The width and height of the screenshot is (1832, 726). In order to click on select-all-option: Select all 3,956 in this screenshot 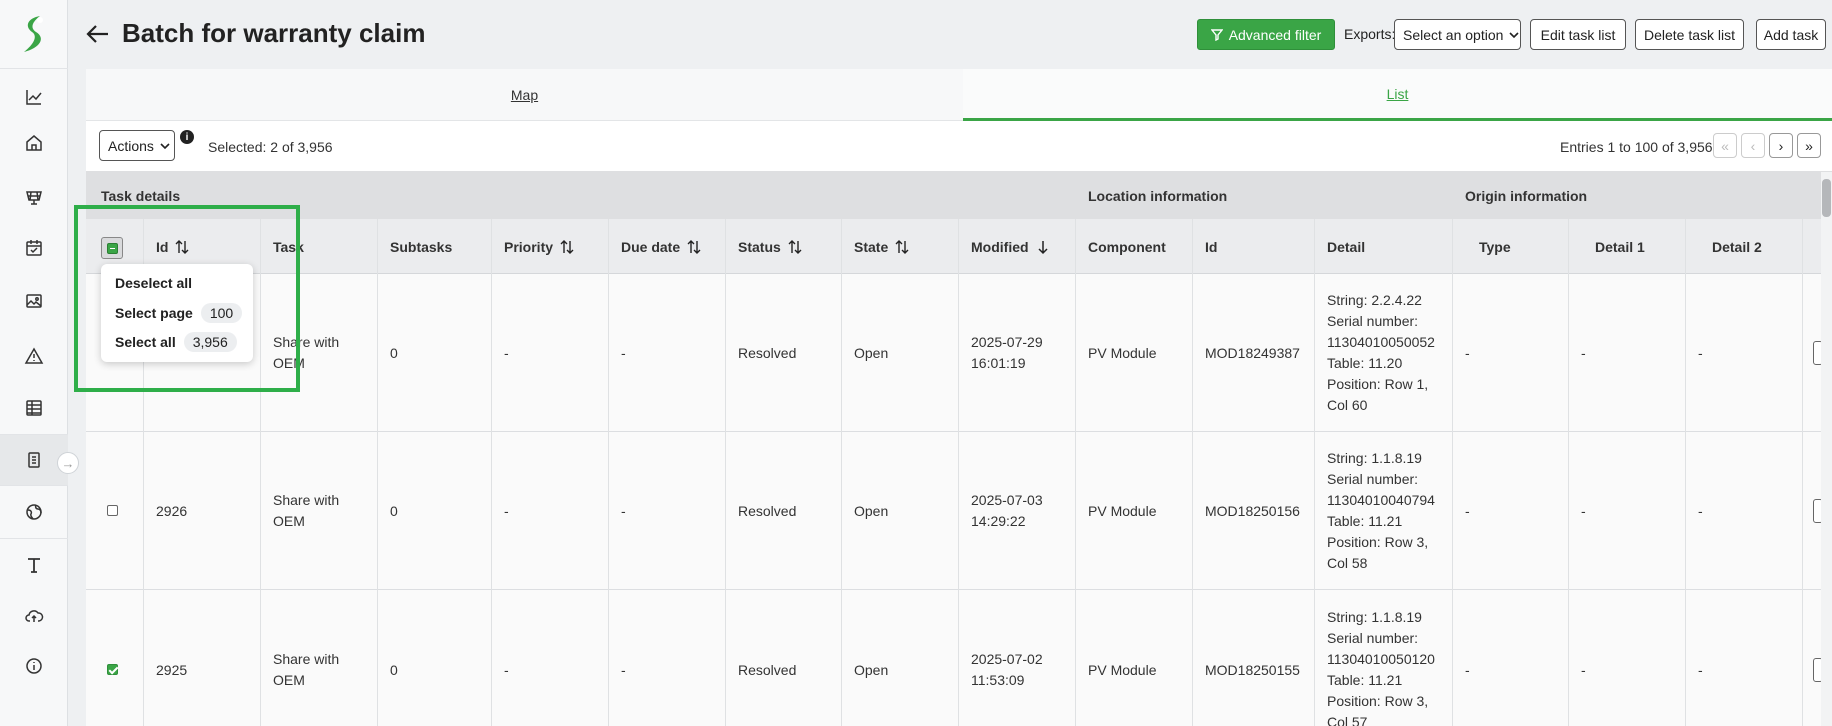, I will do `click(176, 342)`.